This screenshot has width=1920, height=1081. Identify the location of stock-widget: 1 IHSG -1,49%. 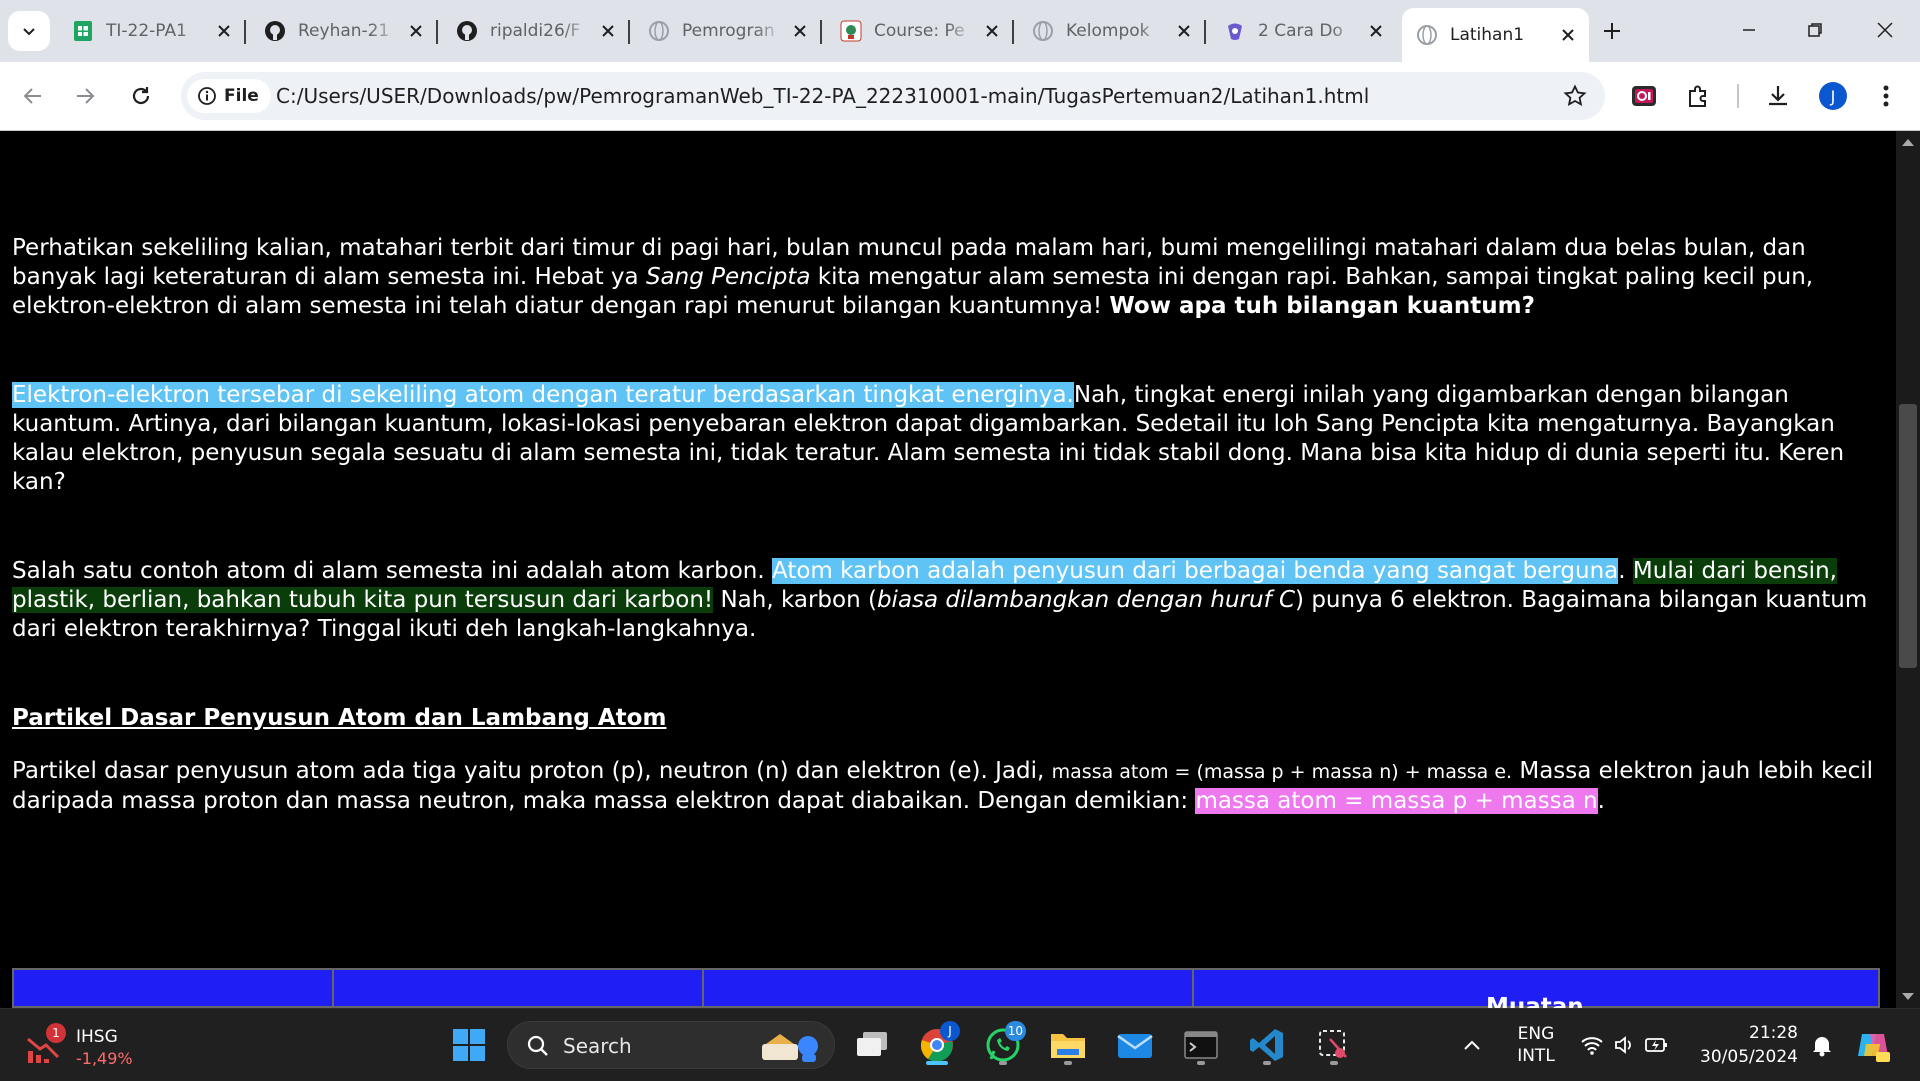
(101, 1046).